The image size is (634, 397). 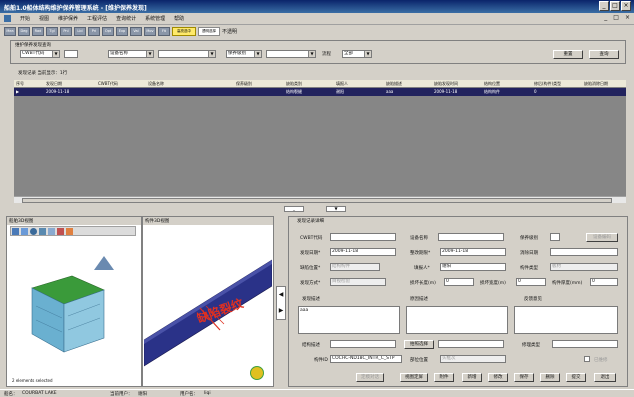 What do you see at coordinates (604, 6) in the screenshot?
I see `minimize-button: _` at bounding box center [604, 6].